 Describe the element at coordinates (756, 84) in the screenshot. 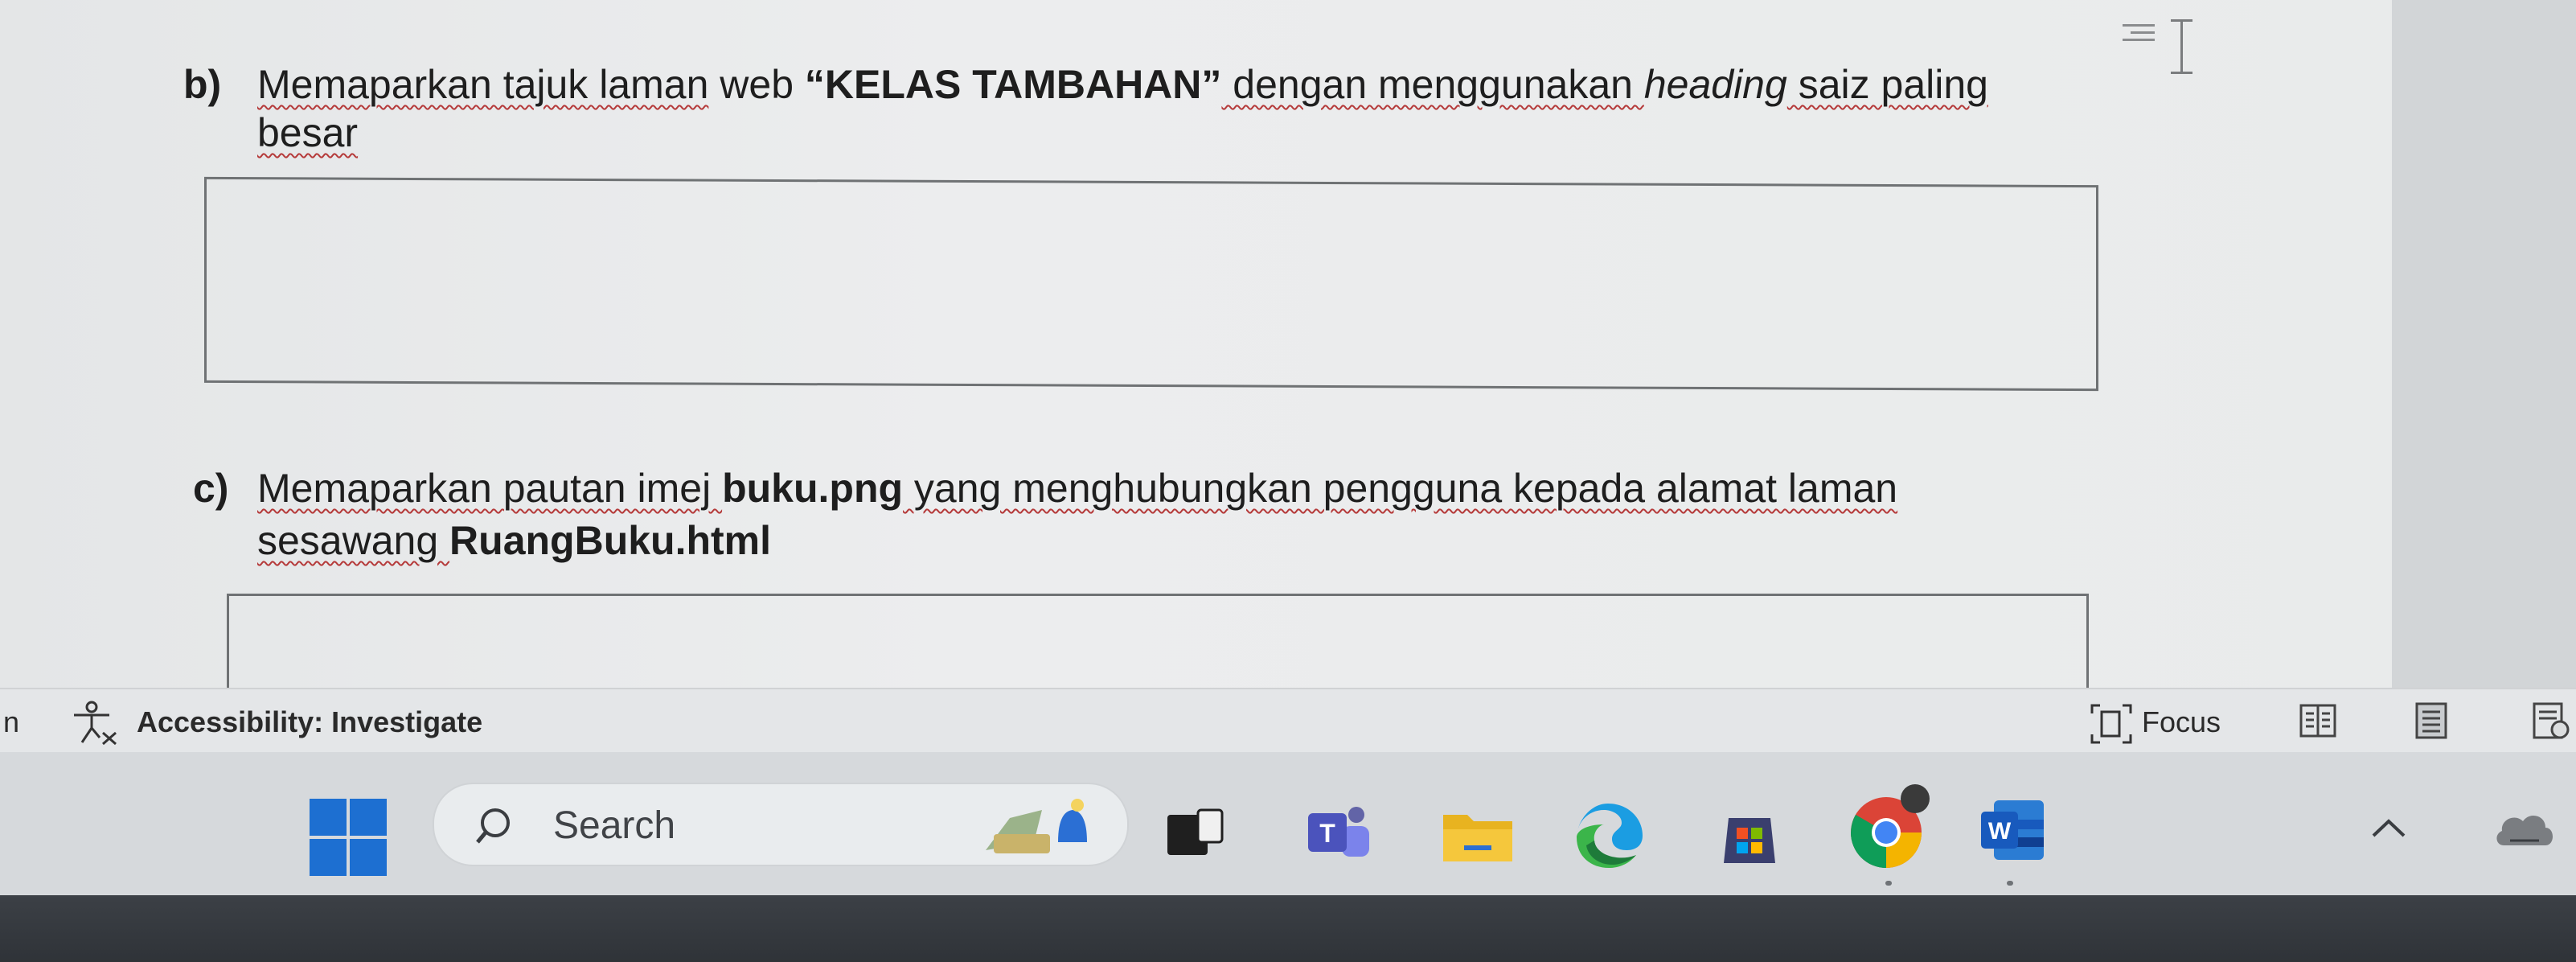

I see `question-b-text-b: web` at that location.